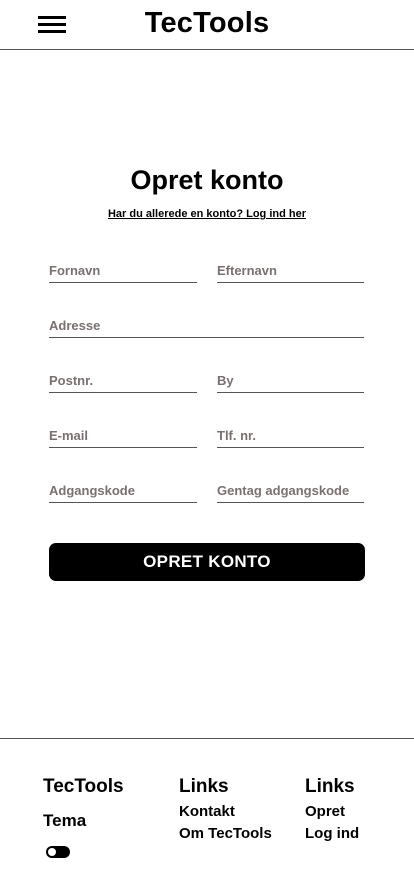 This screenshot has width=414, height=896. Describe the element at coordinates (65, 820) in the screenshot. I see `theme-label: Tema` at that location.